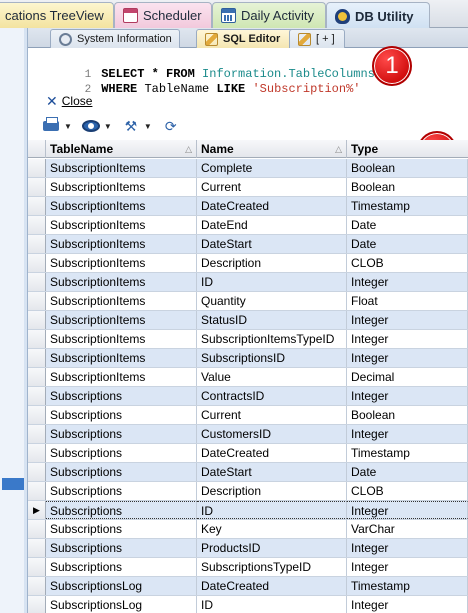  Describe the element at coordinates (272, 149) in the screenshot. I see `column-header-name: Name △` at that location.